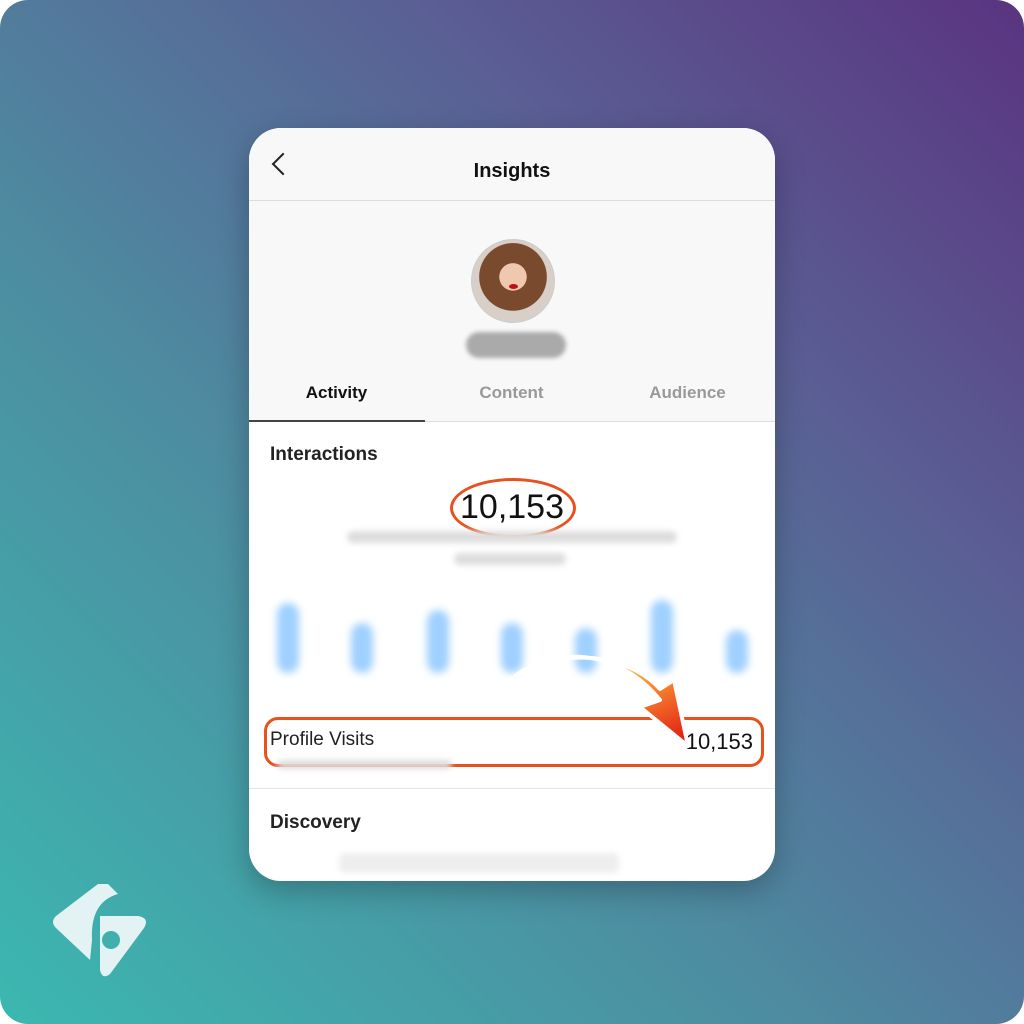 The image size is (1024, 1024). I want to click on discovery-heading: Discovery, so click(315, 822).